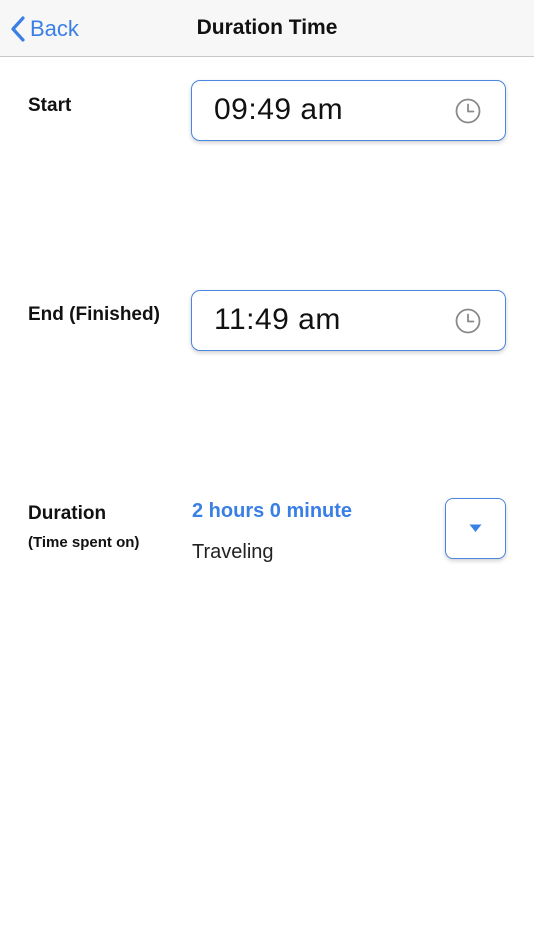  I want to click on end-time-value: 11:49 am, so click(277, 319).